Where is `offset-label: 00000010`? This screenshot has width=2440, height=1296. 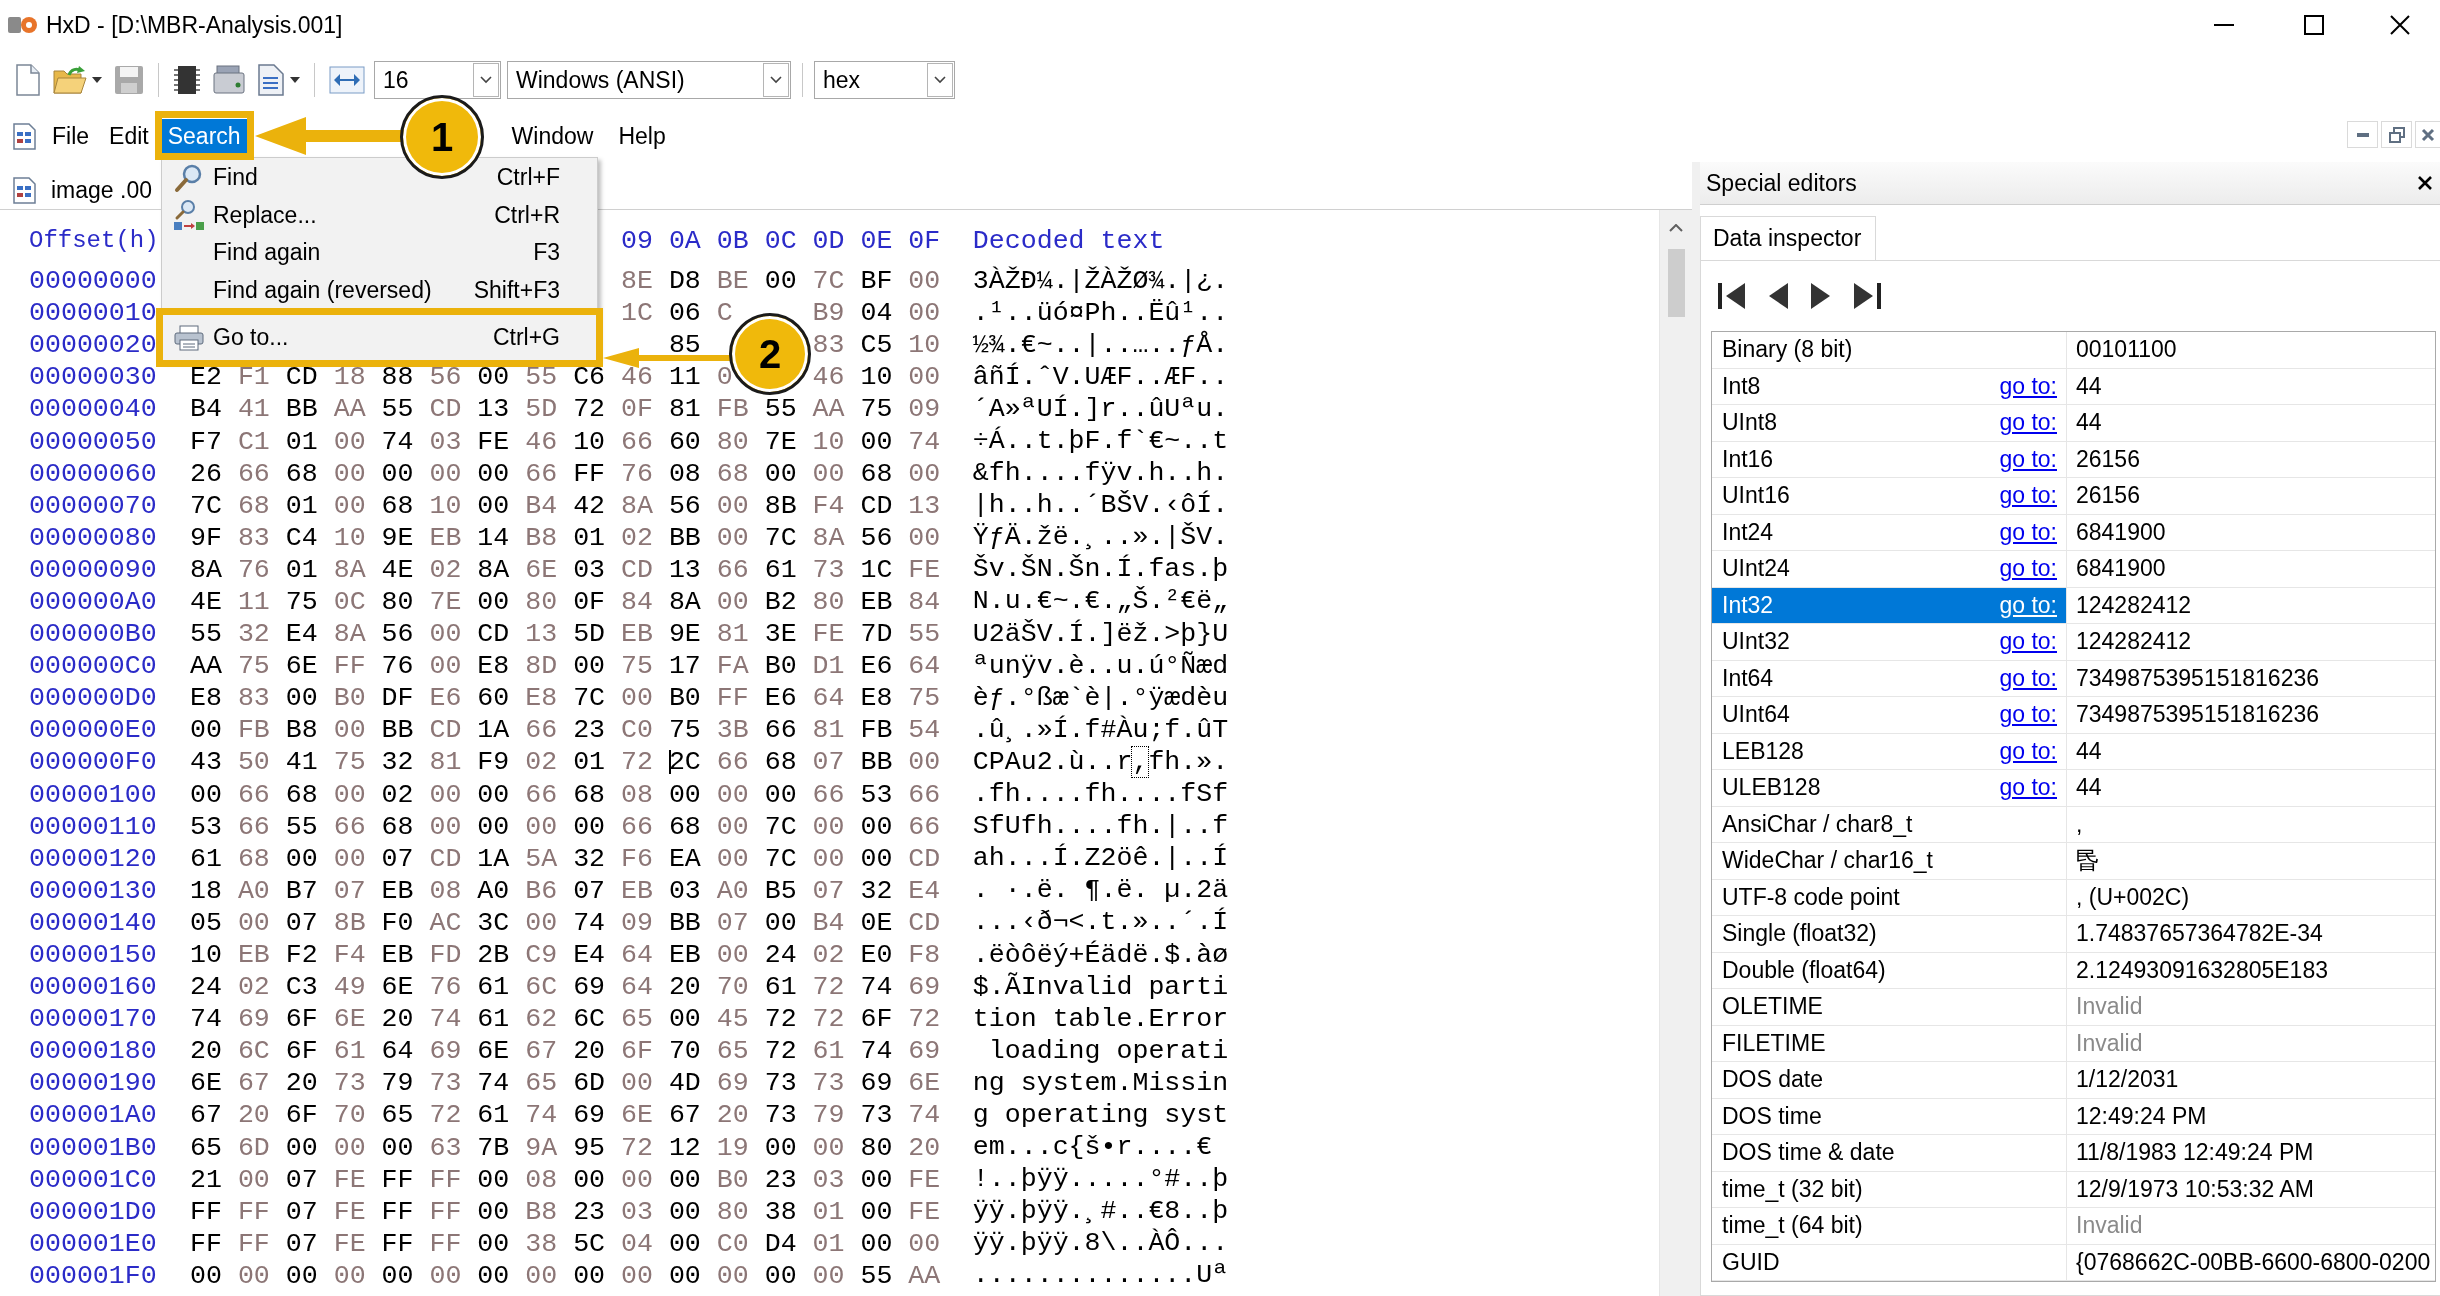
offset-label: 00000010 is located at coordinates (93, 313).